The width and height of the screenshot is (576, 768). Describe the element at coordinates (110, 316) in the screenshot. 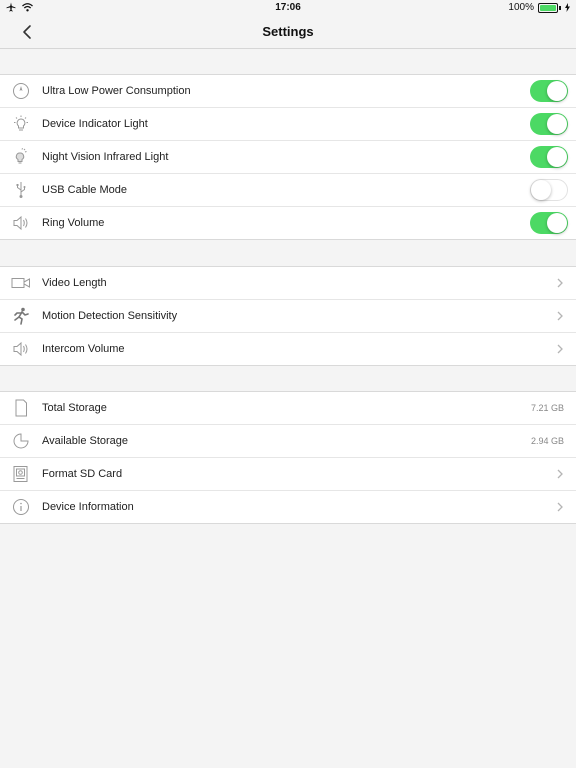

I see `settings-row-label: Motion Detection Sensitivity` at that location.